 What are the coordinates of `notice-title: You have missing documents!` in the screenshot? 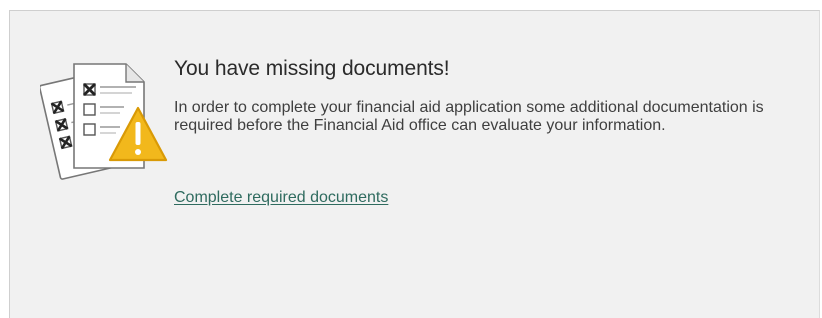 It's located at (312, 68).